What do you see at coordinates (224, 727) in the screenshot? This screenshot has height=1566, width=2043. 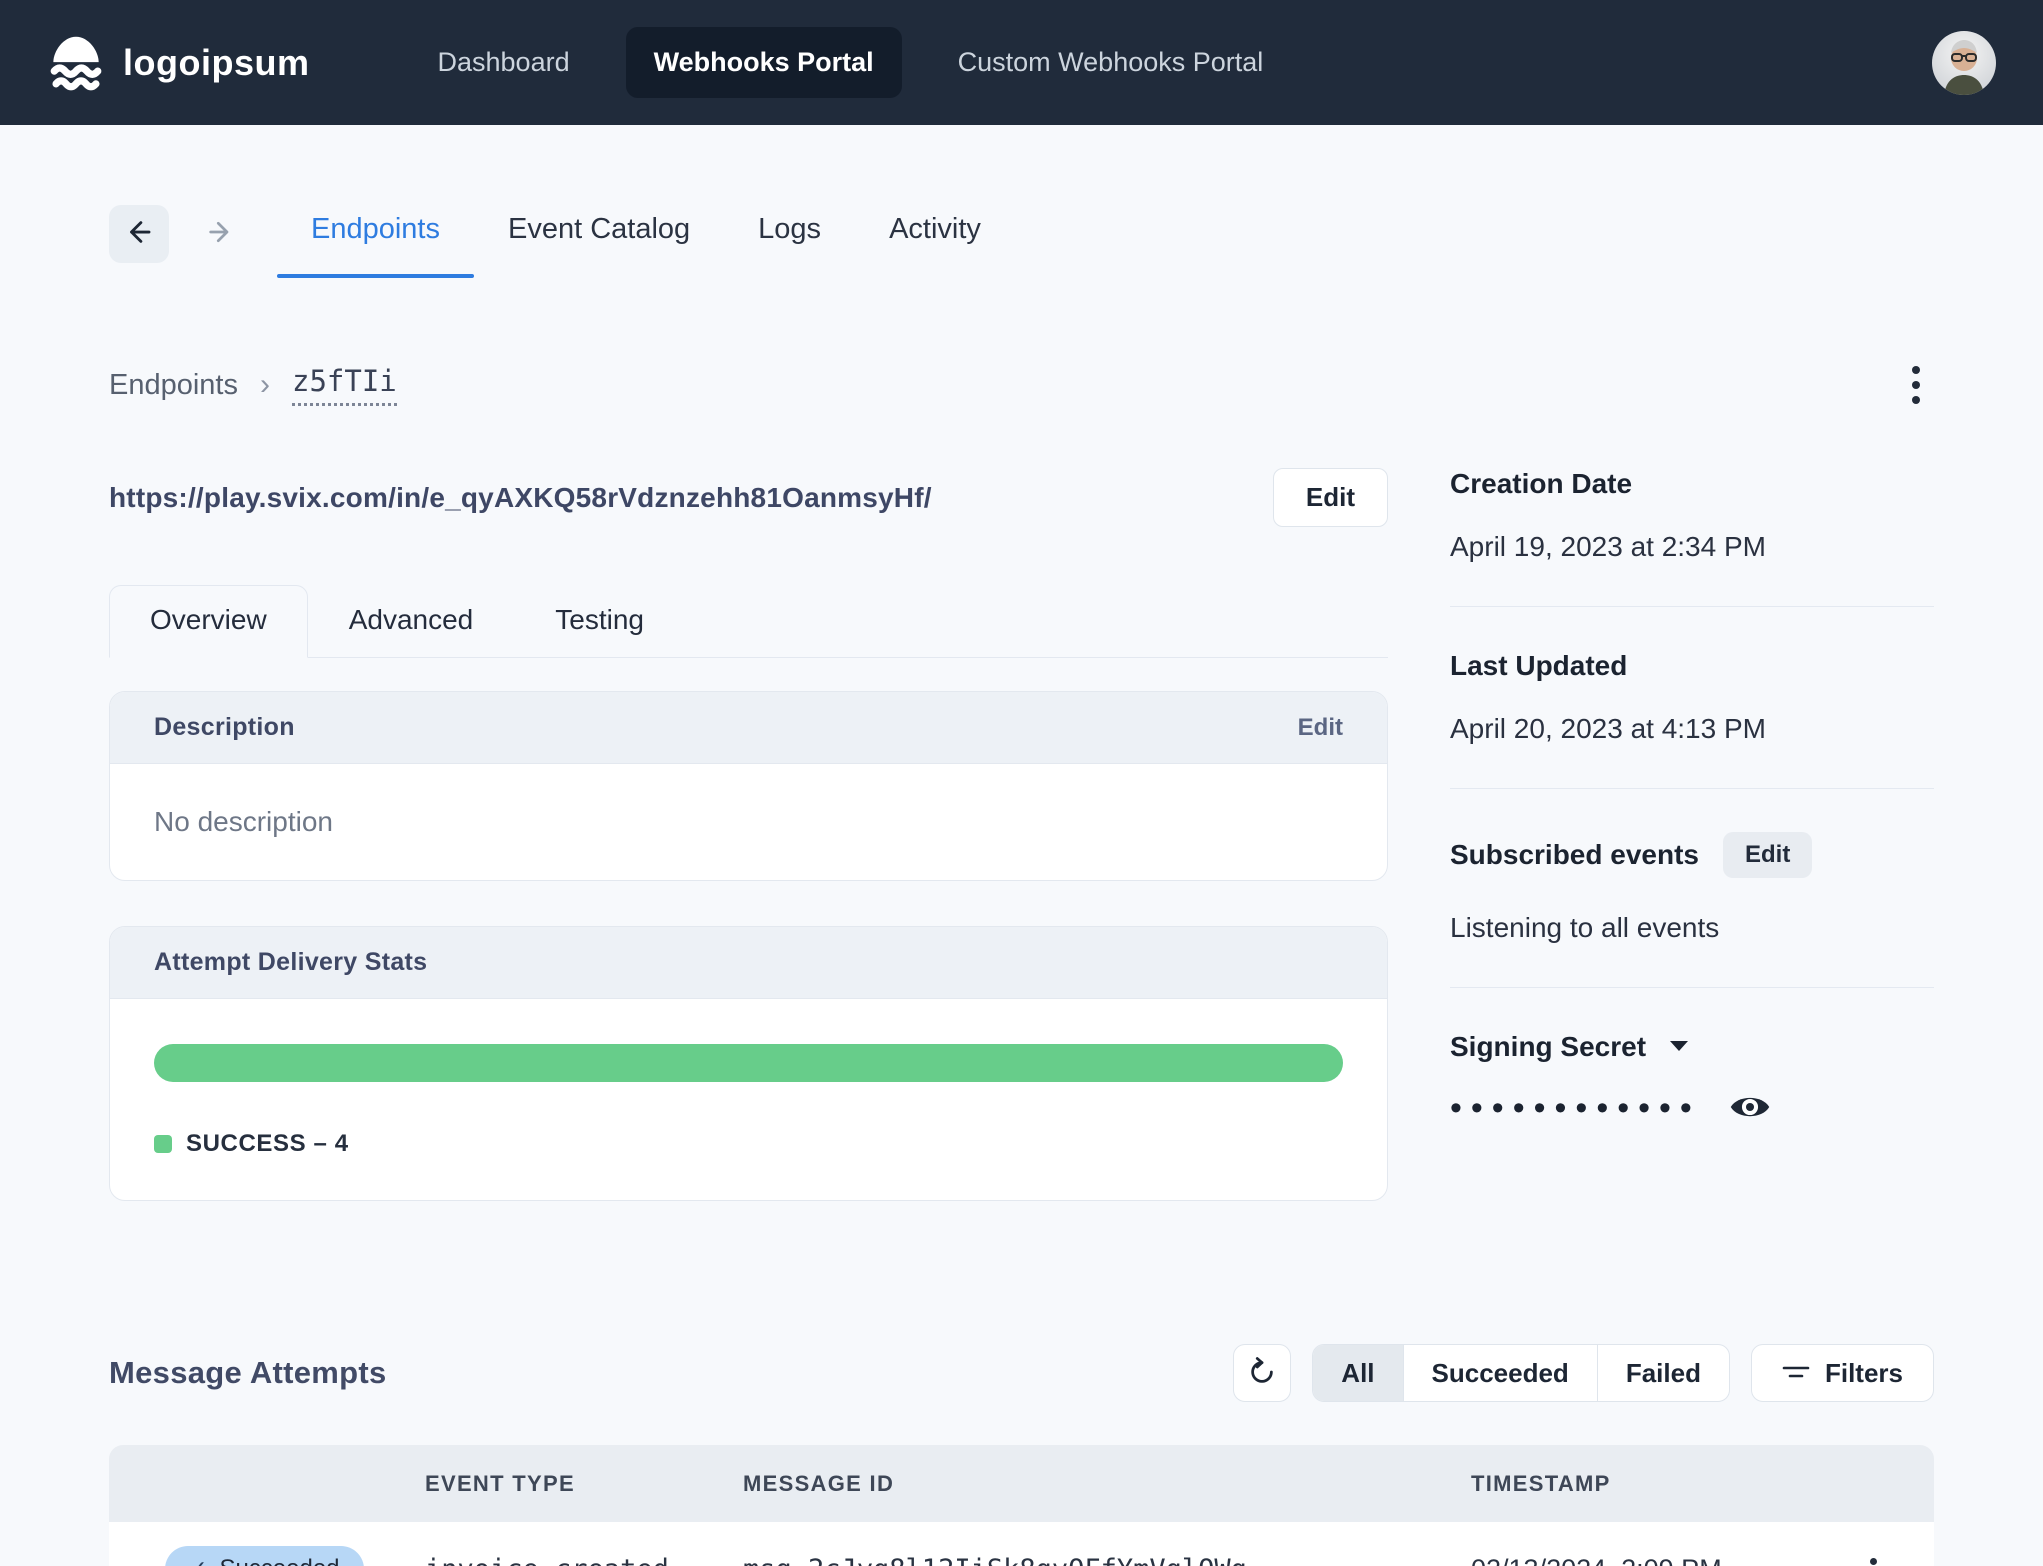 I see `description-title: Description` at bounding box center [224, 727].